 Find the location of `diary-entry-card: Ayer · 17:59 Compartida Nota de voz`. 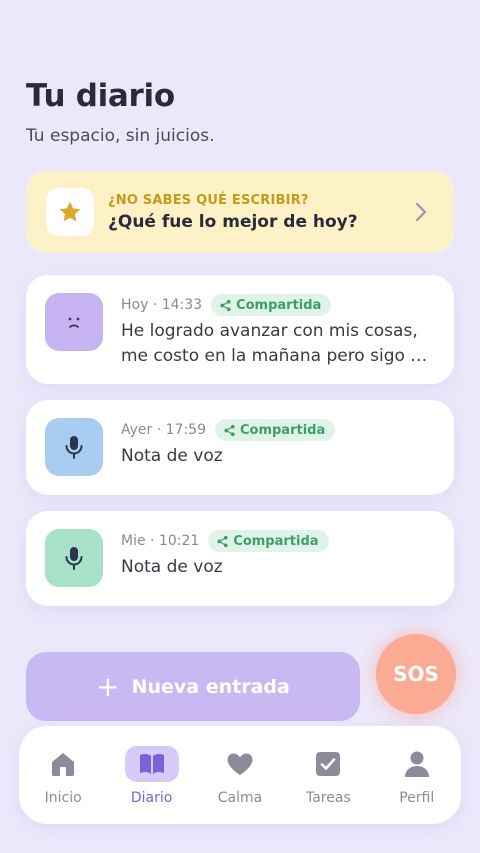

diary-entry-card: Ayer · 17:59 Compartida Nota de voz is located at coordinates (240, 447).